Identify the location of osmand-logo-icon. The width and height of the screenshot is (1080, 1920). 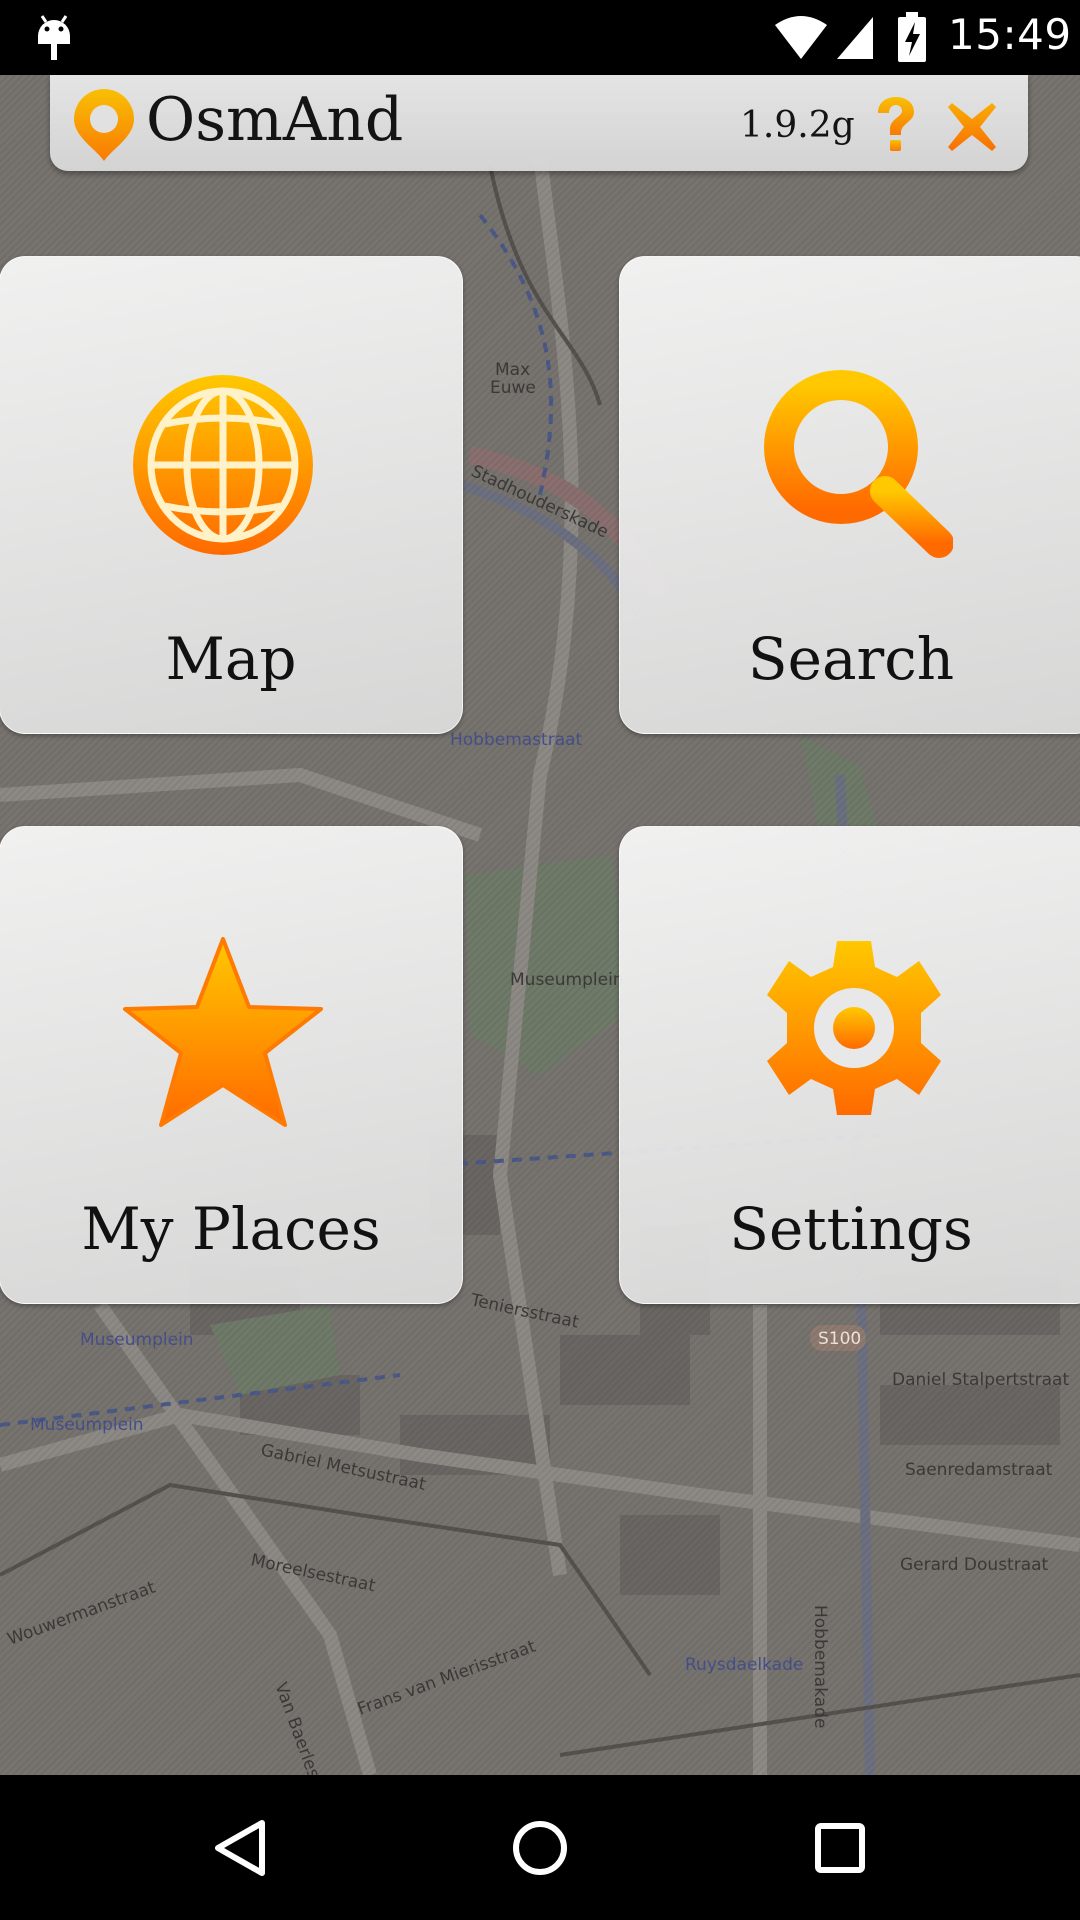
(104, 125).